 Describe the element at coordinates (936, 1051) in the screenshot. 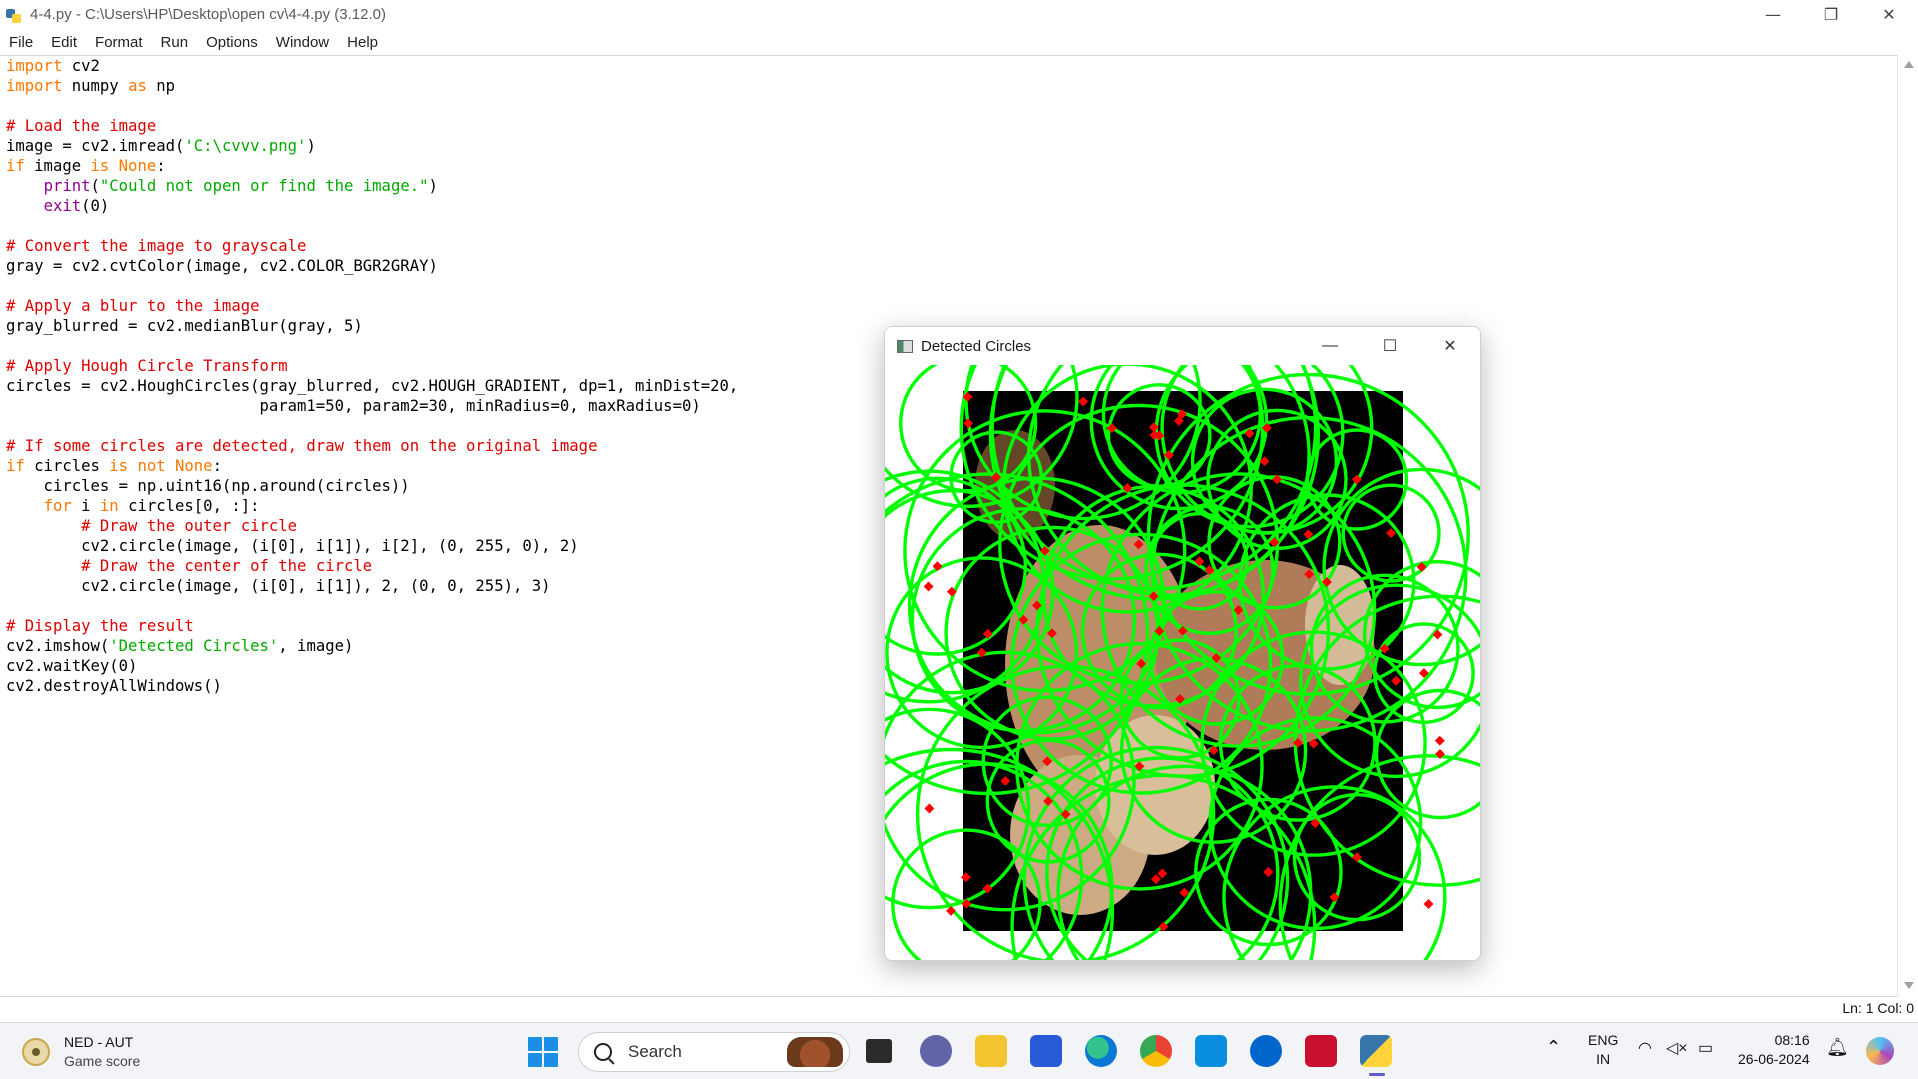

I see `teams-chat-icon` at that location.